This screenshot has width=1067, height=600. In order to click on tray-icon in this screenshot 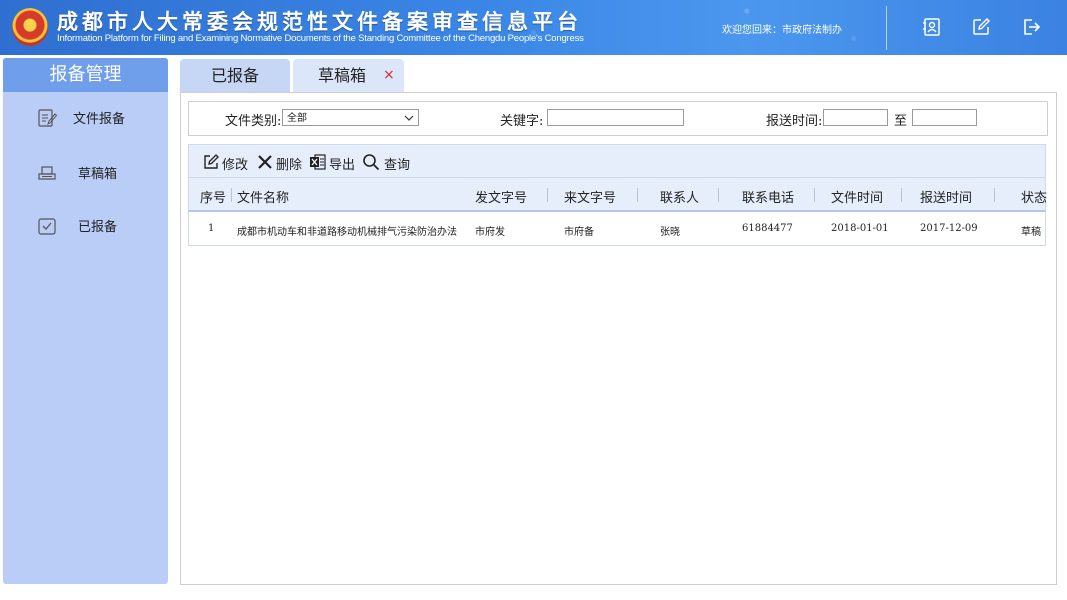, I will do `click(47, 173)`.